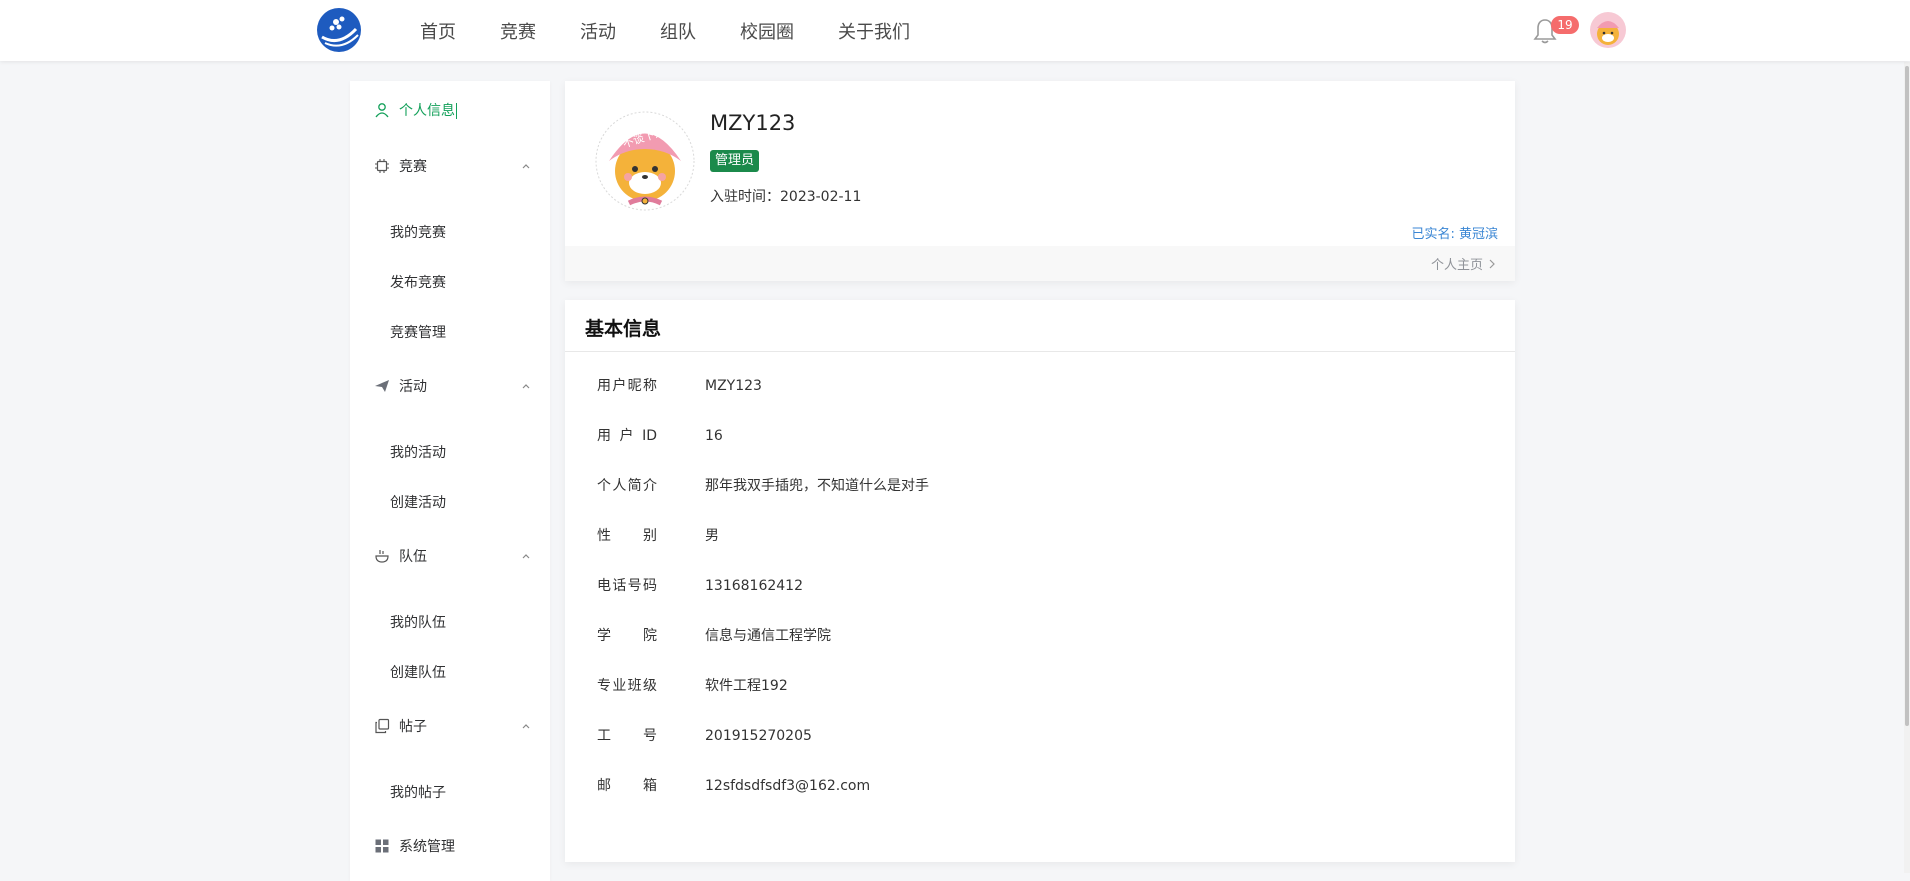 The height and width of the screenshot is (881, 1910). What do you see at coordinates (678, 31) in the screenshot?
I see `nav-team: 组队` at bounding box center [678, 31].